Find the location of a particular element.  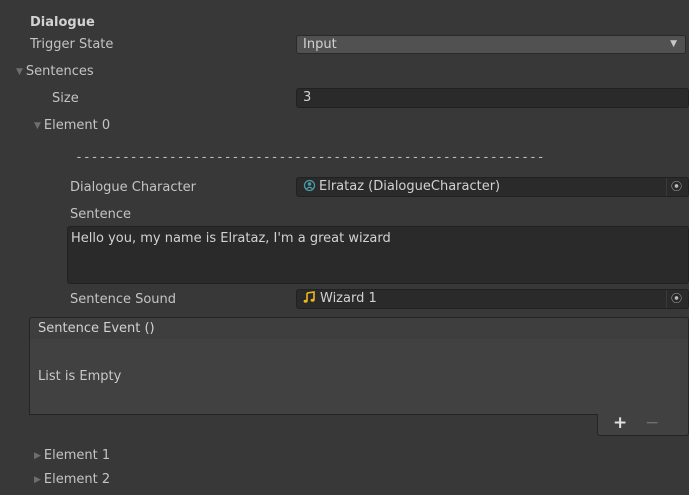

element-2-foldout: ▶ Element 2 is located at coordinates (72, 480).